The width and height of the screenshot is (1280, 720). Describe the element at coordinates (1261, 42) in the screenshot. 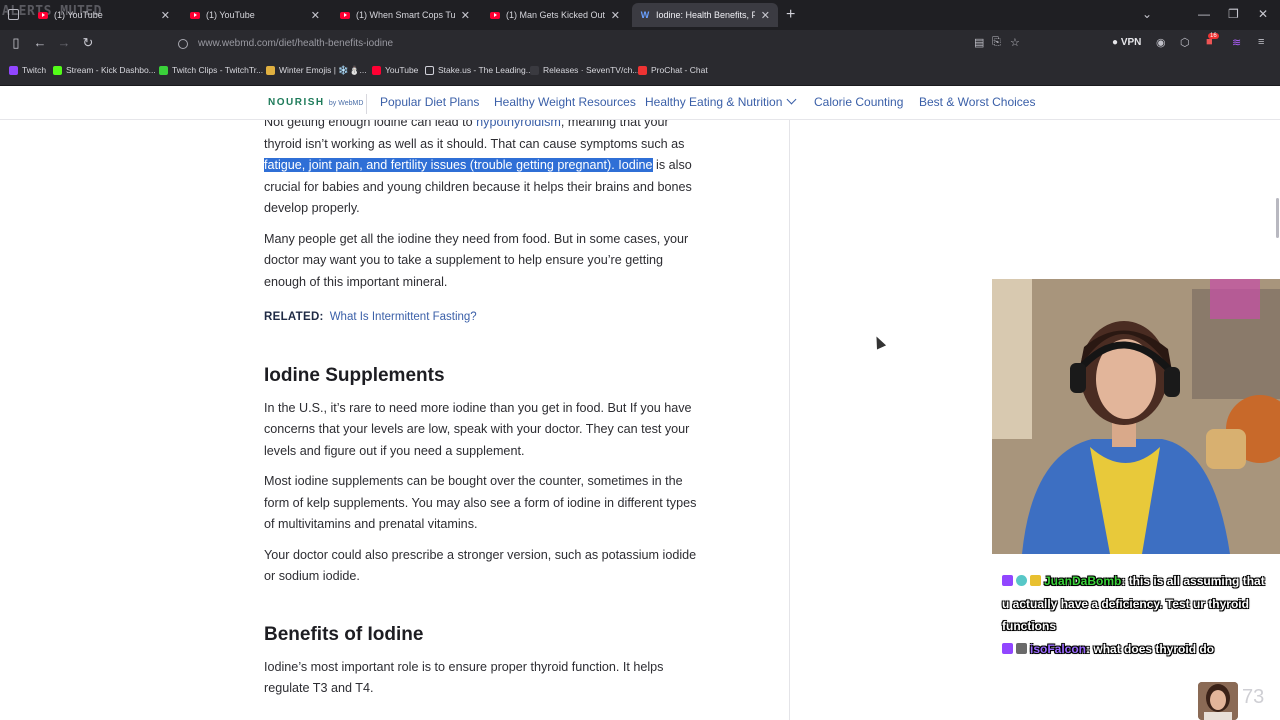

I see `menu-icon: ≡` at that location.